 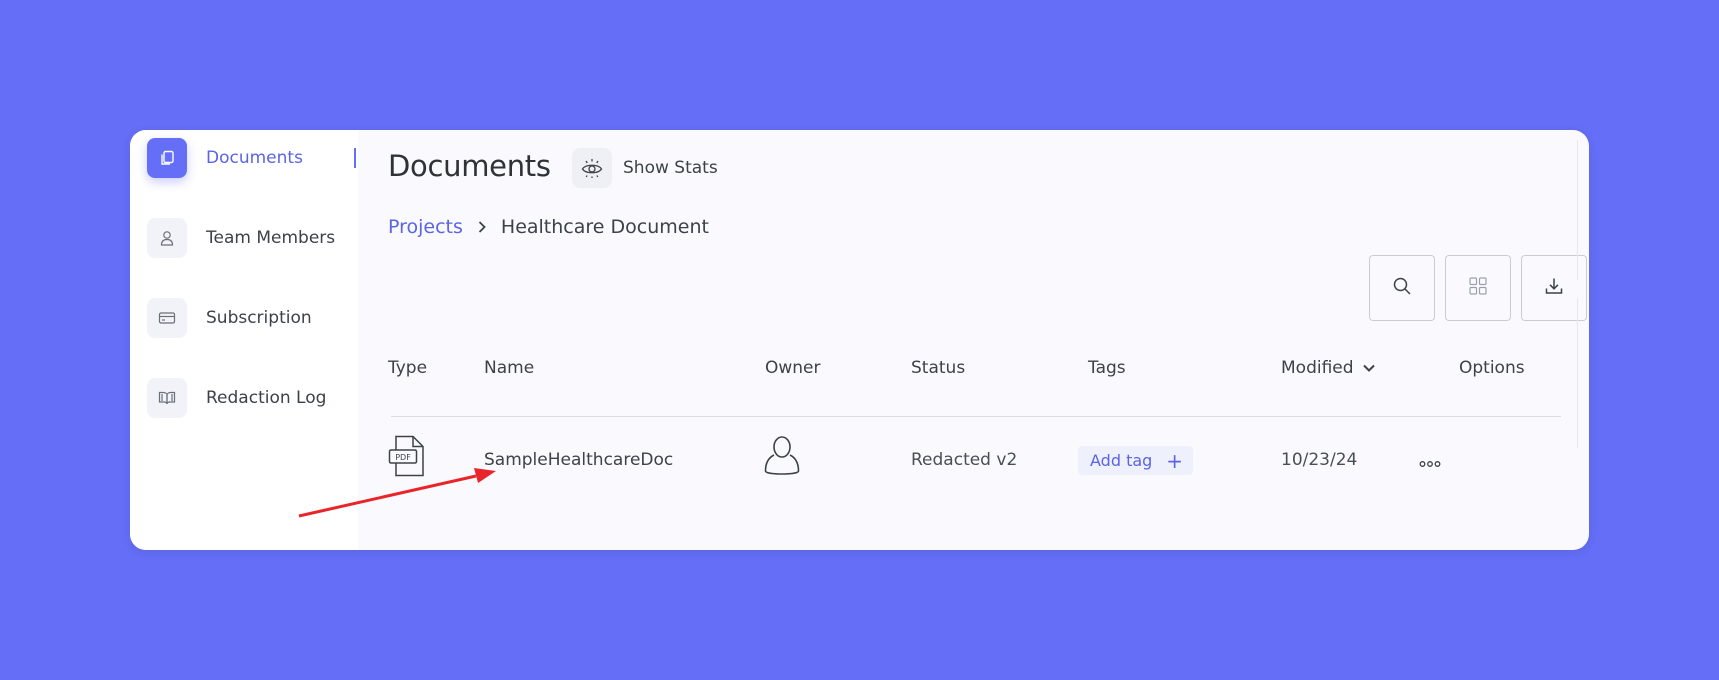 What do you see at coordinates (592, 168) in the screenshot?
I see `eye-icon` at bounding box center [592, 168].